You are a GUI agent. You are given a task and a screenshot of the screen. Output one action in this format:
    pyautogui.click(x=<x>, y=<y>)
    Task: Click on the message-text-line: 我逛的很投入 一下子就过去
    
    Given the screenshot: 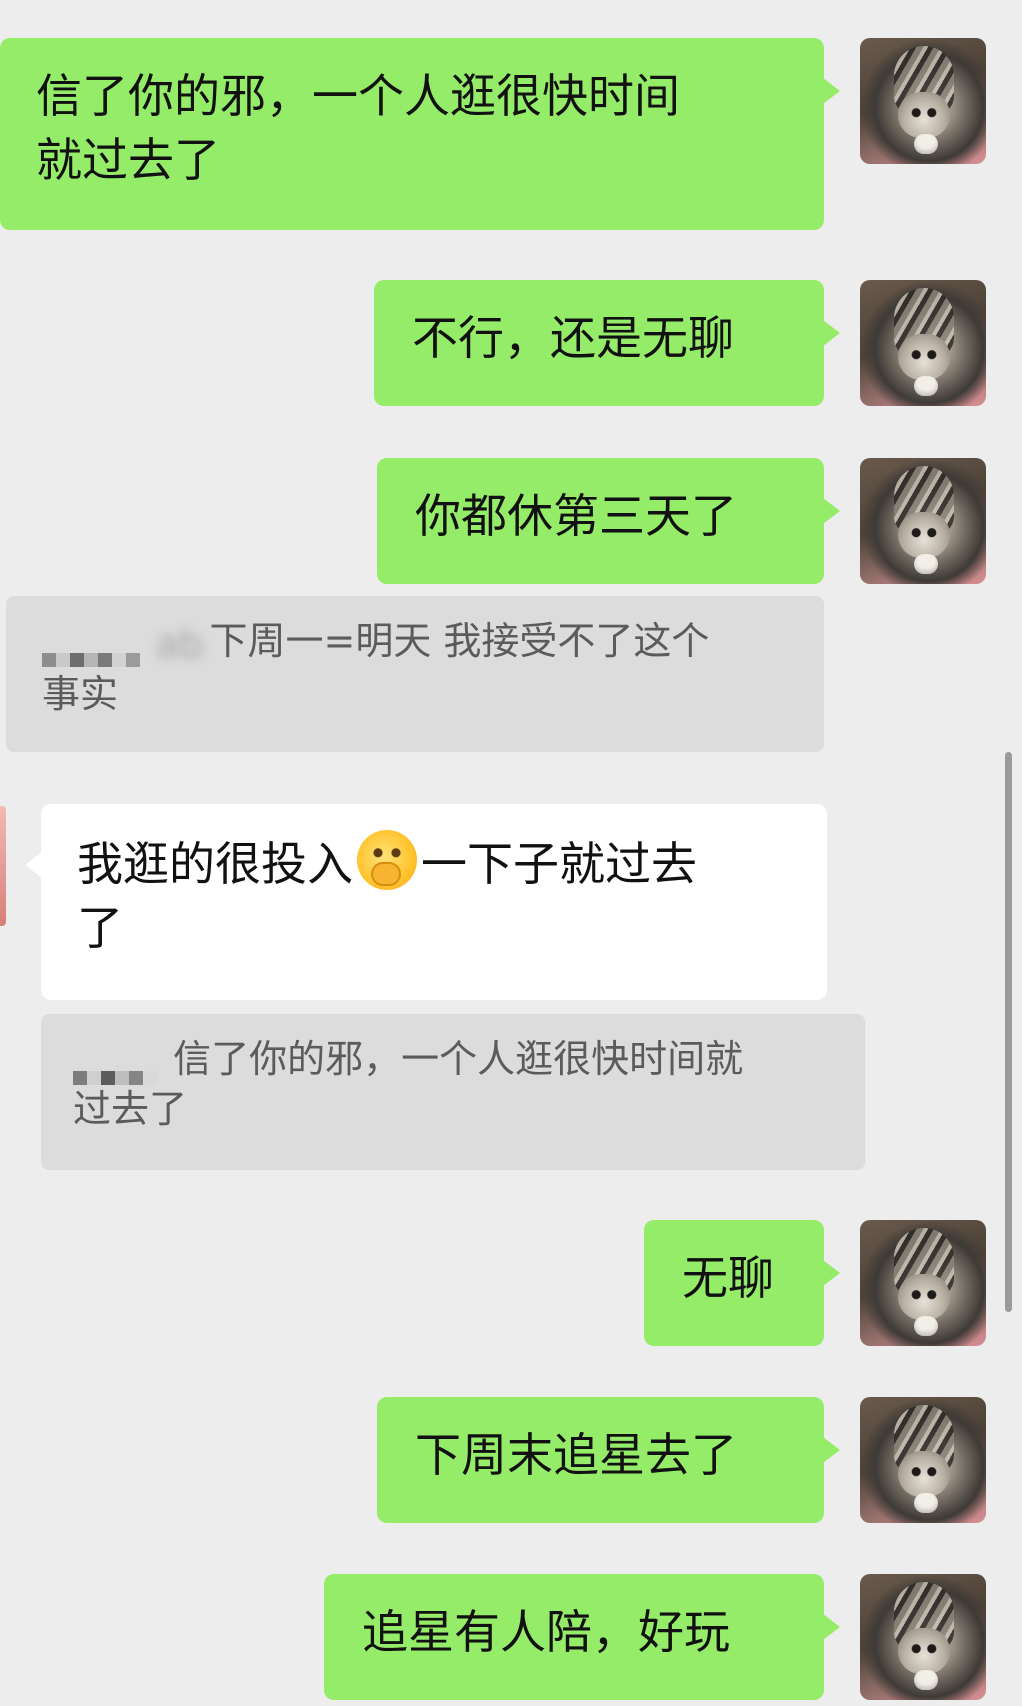 What is the action you would take?
    pyautogui.click(x=434, y=863)
    